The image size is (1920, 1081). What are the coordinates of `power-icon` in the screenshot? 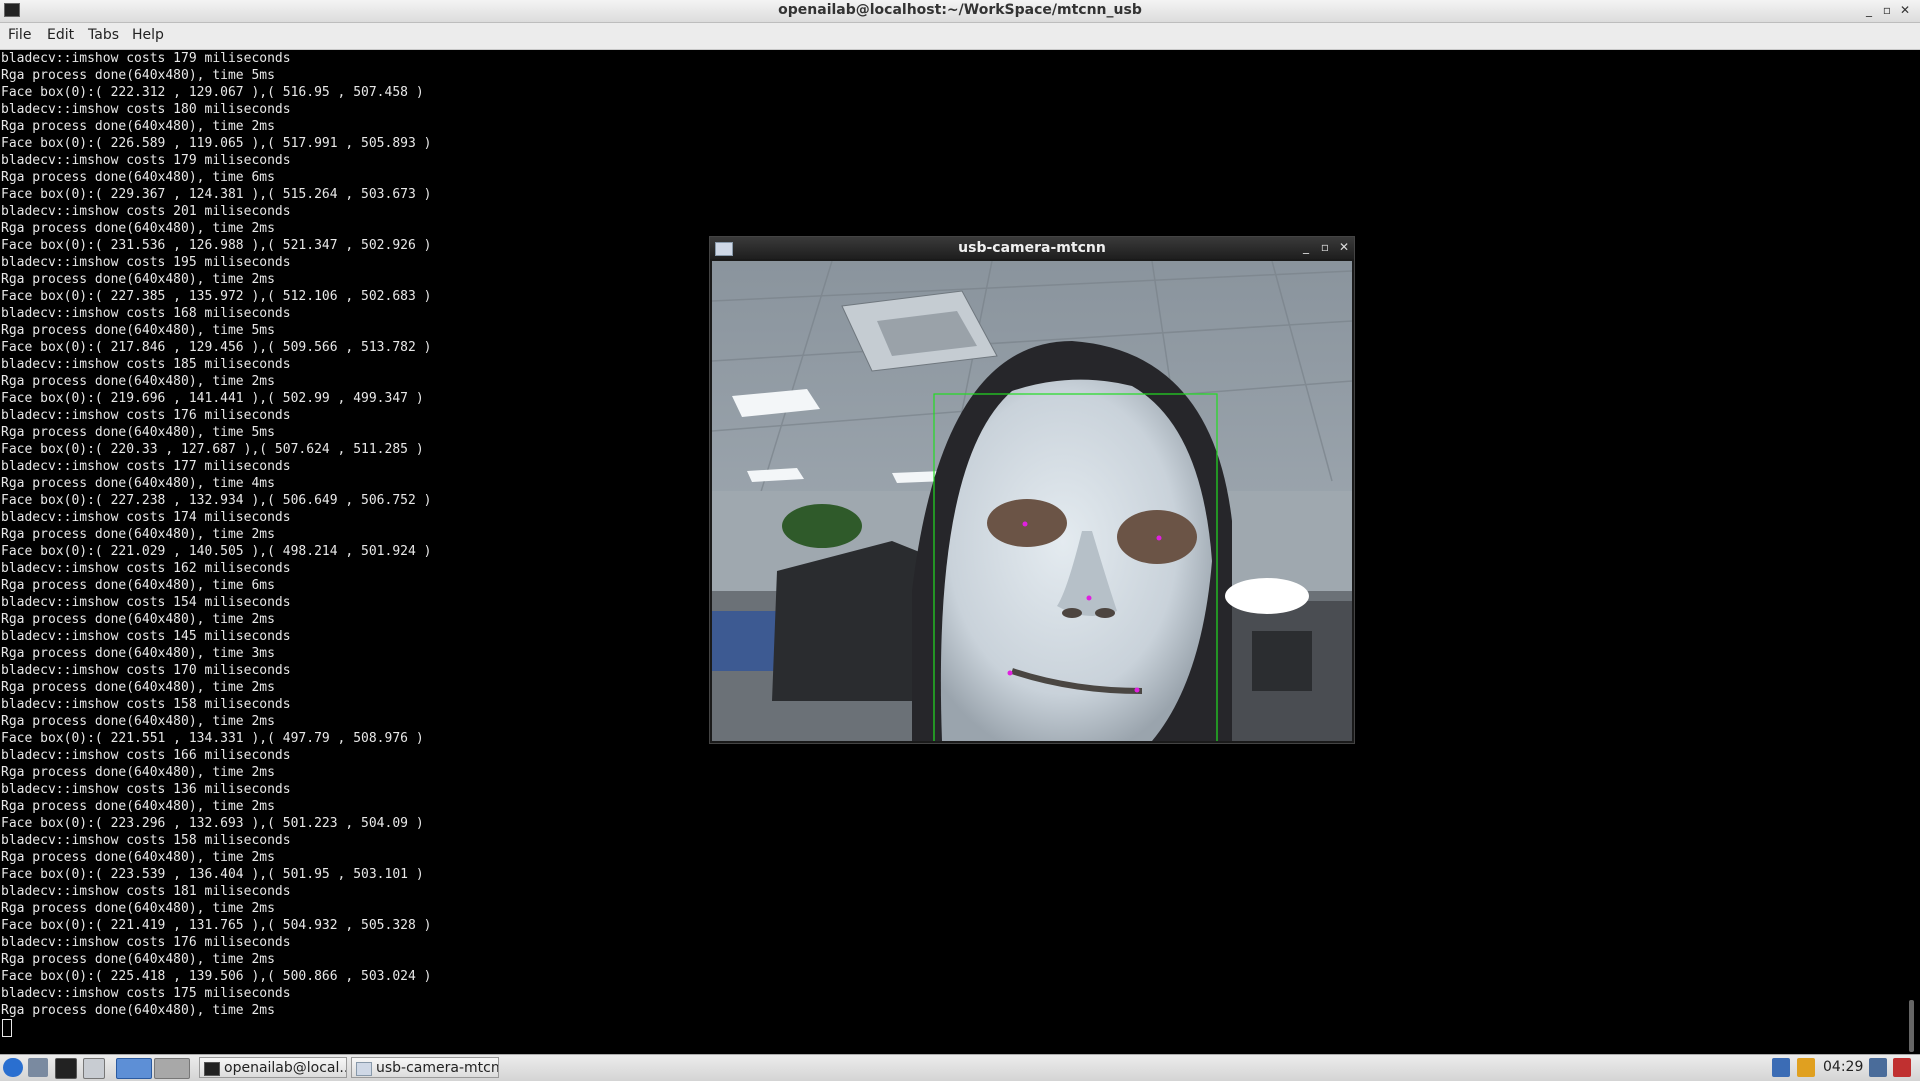 It's located at (1902, 1067).